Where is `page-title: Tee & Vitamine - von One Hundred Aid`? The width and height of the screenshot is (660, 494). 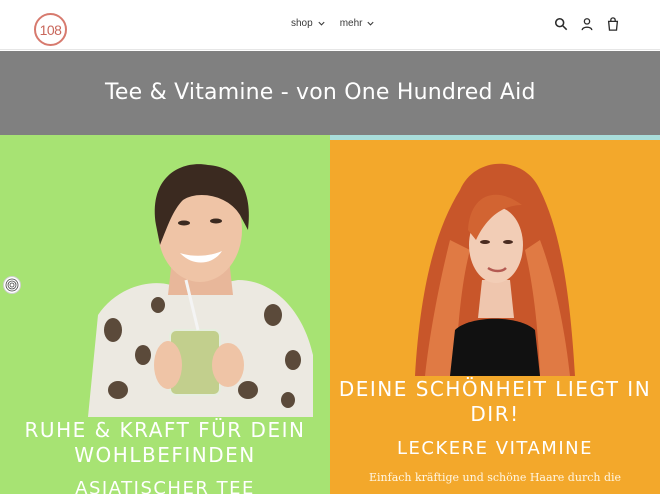 page-title: Tee & Vitamine - von One Hundred Aid is located at coordinates (320, 92).